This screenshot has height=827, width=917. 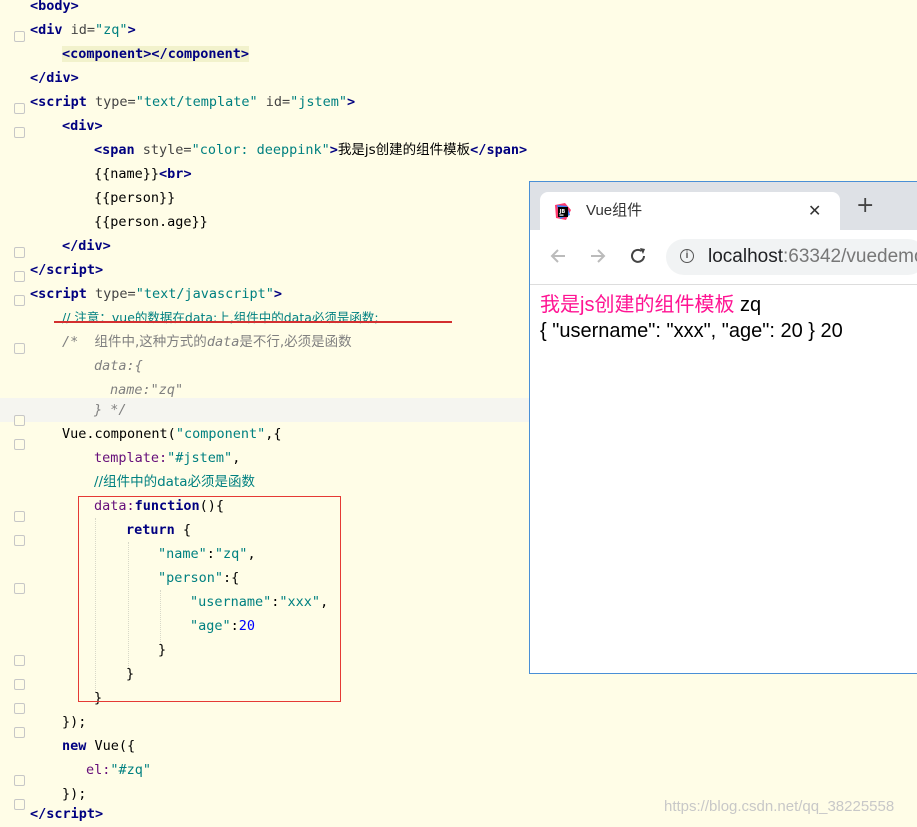 I want to click on jetbrains-favicon-icon: JB, so click(x=563, y=211).